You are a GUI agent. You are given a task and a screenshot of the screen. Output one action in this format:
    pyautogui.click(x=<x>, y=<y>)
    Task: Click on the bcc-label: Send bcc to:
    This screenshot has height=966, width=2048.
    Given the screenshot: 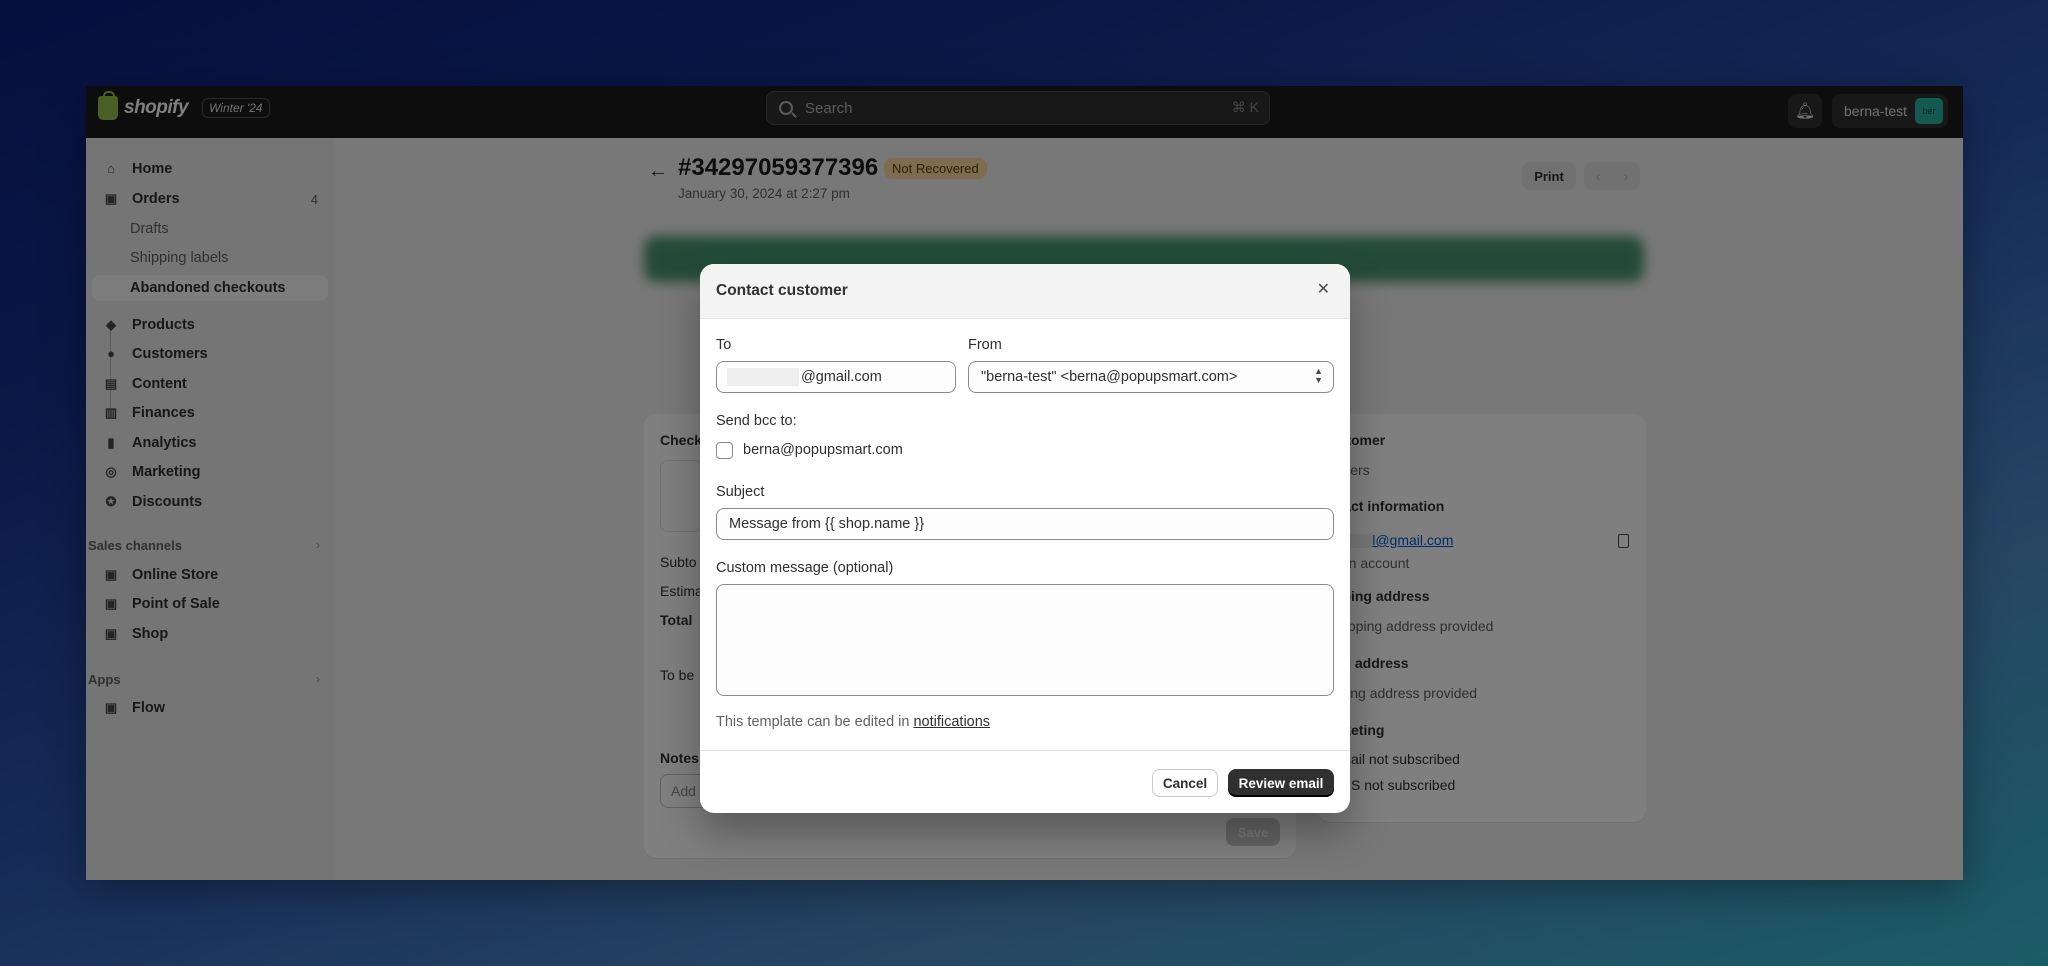 What is the action you would take?
    pyautogui.click(x=756, y=421)
    